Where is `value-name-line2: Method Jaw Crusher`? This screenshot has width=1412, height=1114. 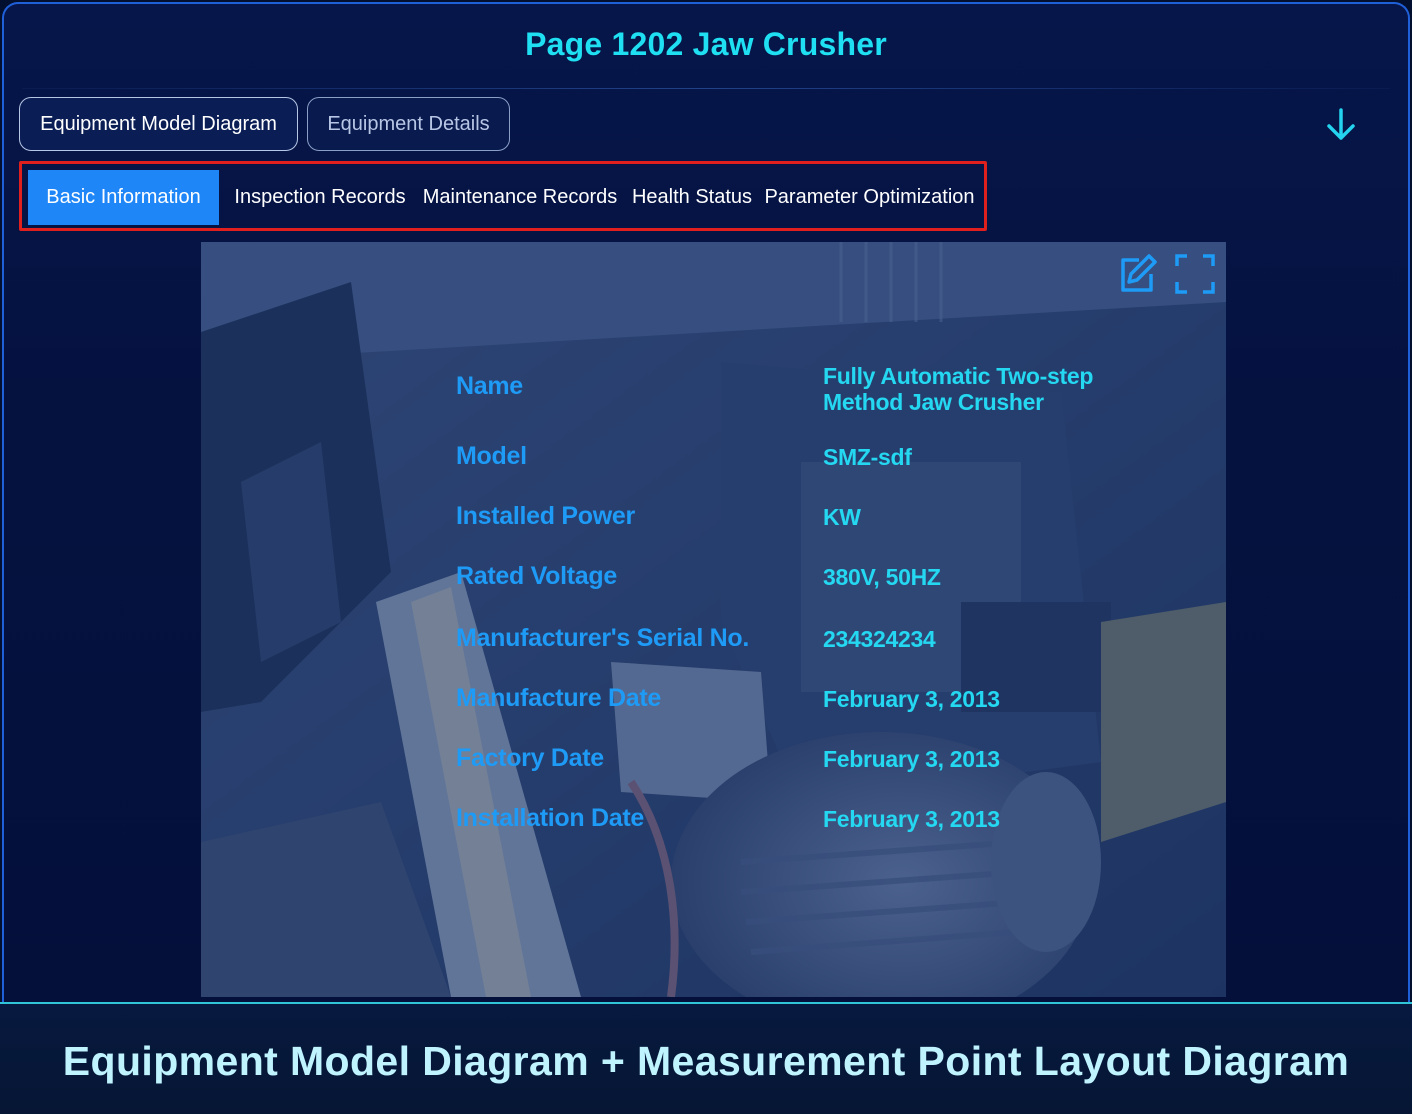 value-name-line2: Method Jaw Crusher is located at coordinates (933, 402).